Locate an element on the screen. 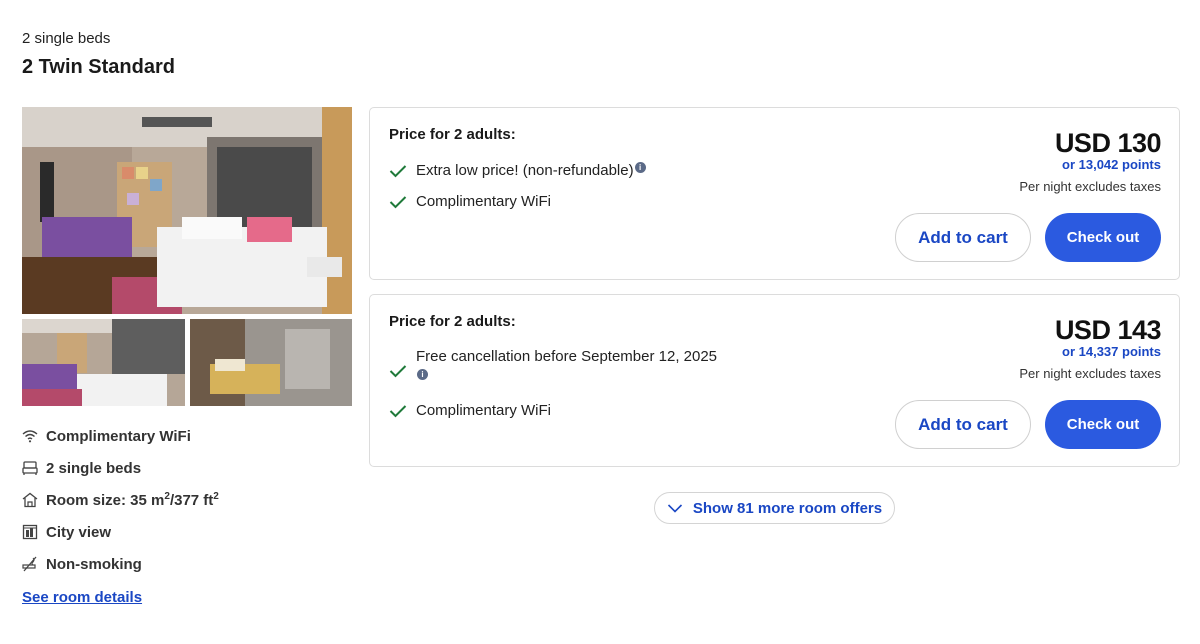  show-more-label: Show 81 more room offers is located at coordinates (787, 508).